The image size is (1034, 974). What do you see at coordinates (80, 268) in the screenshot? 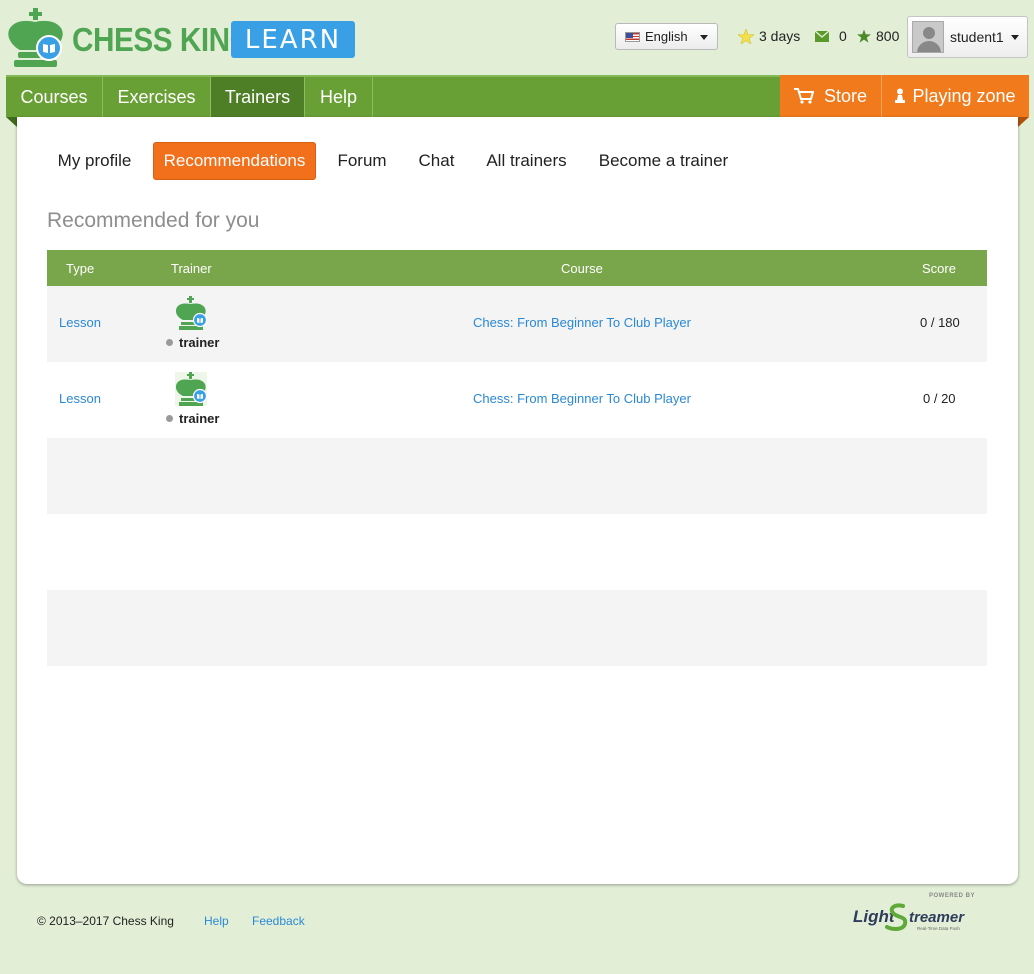
I see `column-type: Type` at bounding box center [80, 268].